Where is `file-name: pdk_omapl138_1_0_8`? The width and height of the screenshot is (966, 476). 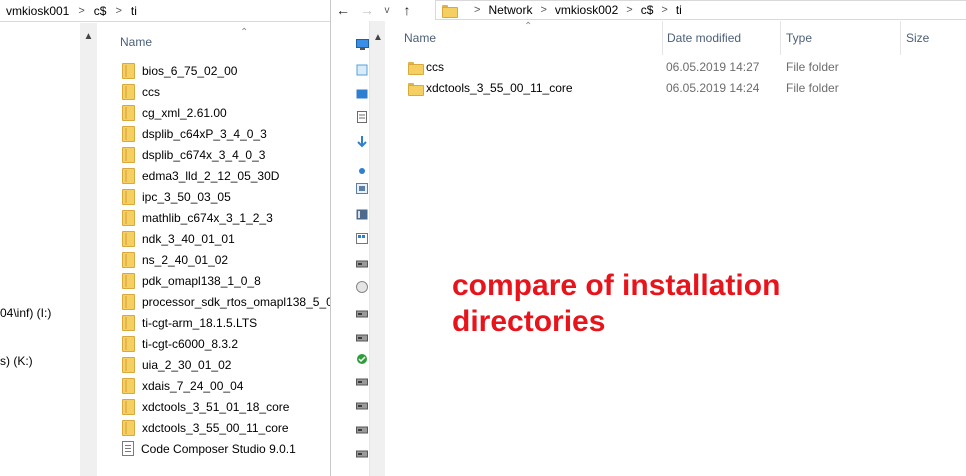 file-name: pdk_omapl138_1_0_8 is located at coordinates (201, 280).